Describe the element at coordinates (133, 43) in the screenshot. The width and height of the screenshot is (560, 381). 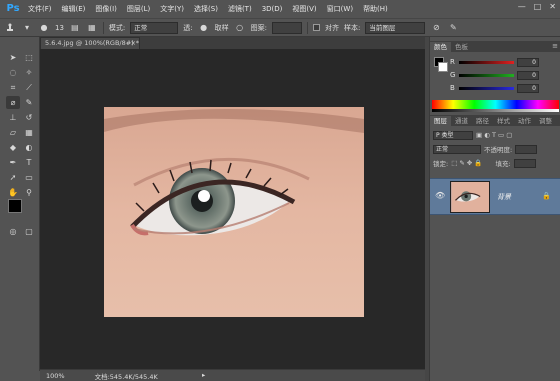
I see `close-tab-icon: ×` at that location.